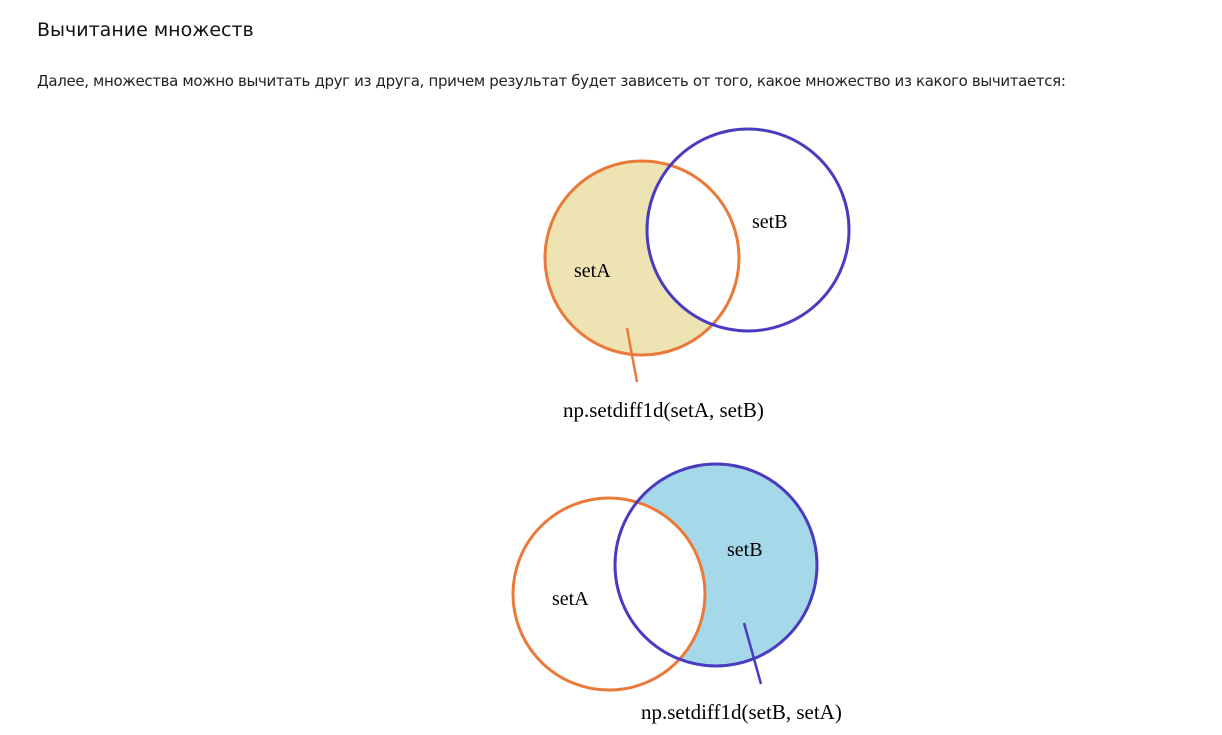 Image resolution: width=1222 pixels, height=735 pixels. I want to click on venn-diagram-a-minus-b: setA setB np.setdiff1d(setA, setB), so click(697, 274).